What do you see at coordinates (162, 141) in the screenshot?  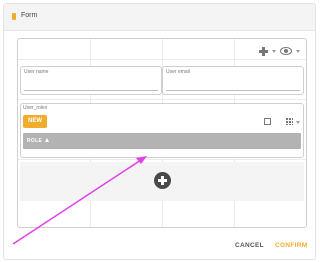 I see `grid-header-row: ROLE` at bounding box center [162, 141].